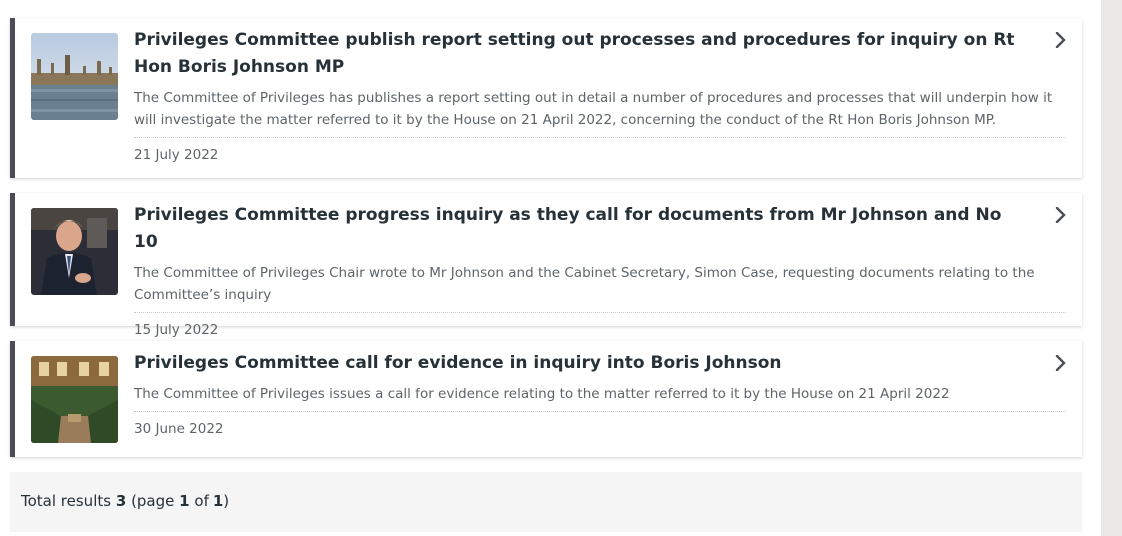 The height and width of the screenshot is (536, 1122). I want to click on total-results-count: 3, so click(121, 501).